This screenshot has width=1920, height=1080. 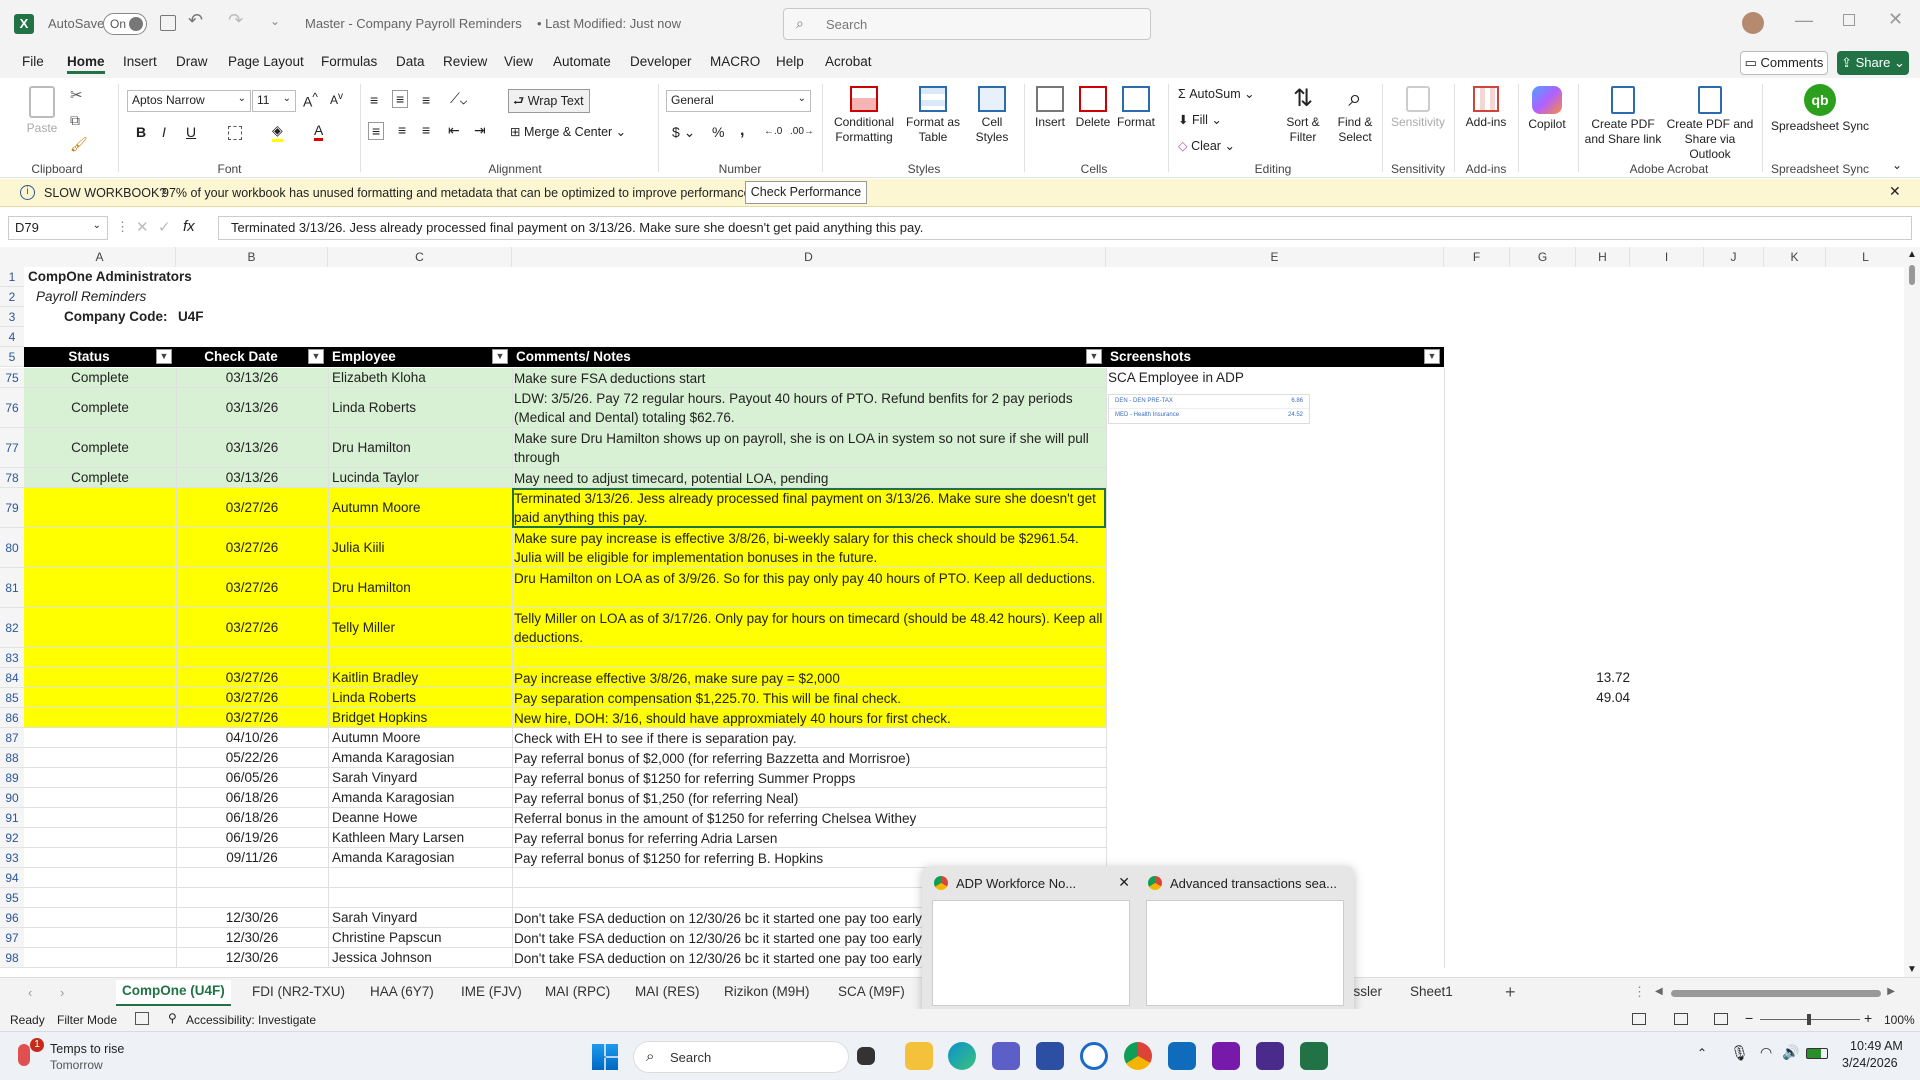 What do you see at coordinates (1543, 257) in the screenshot?
I see `column-header-g: G` at bounding box center [1543, 257].